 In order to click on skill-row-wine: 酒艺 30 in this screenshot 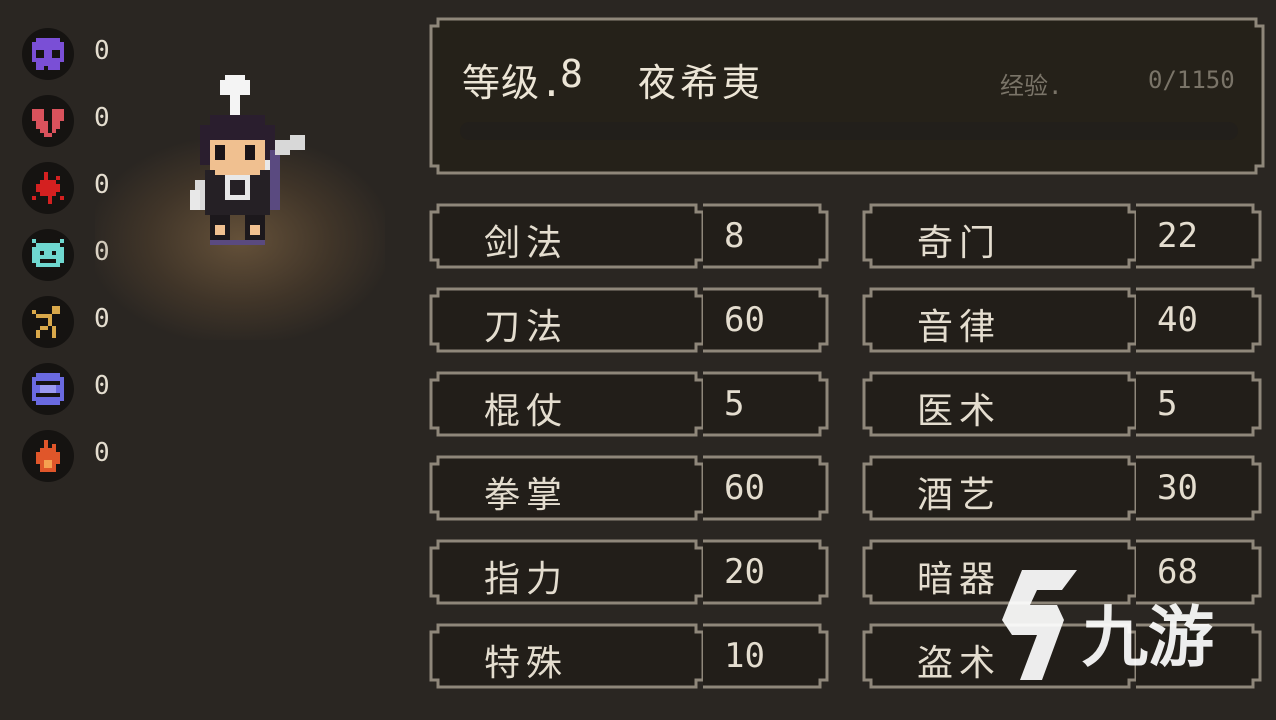, I will do `click(1065, 488)`.